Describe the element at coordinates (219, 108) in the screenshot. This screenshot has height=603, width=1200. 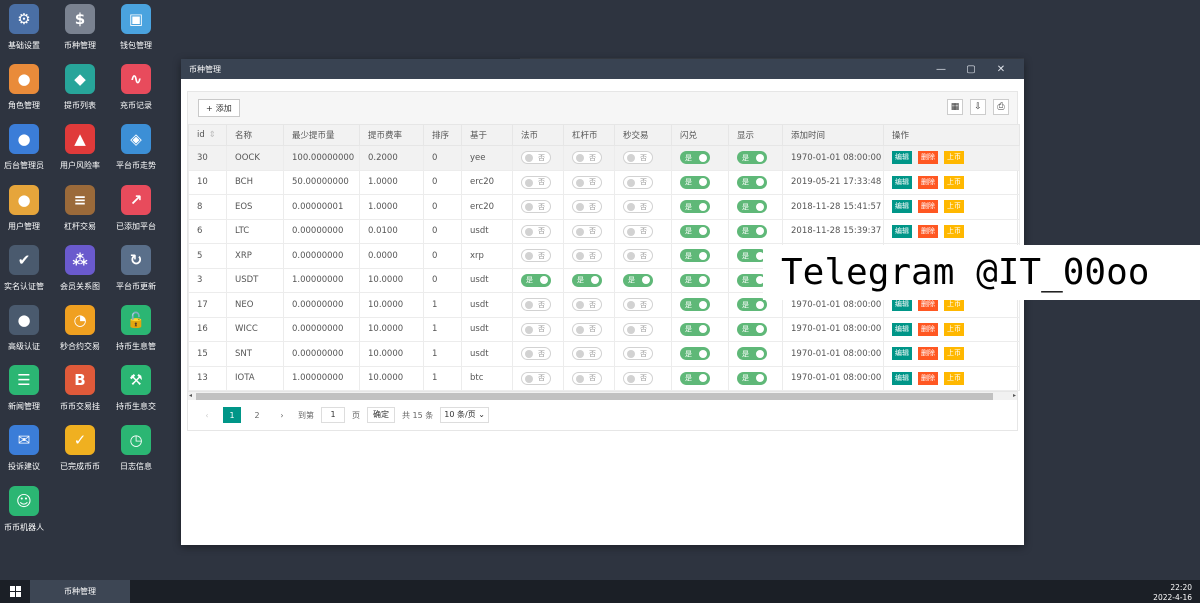
I see `add-button: + 添加` at that location.